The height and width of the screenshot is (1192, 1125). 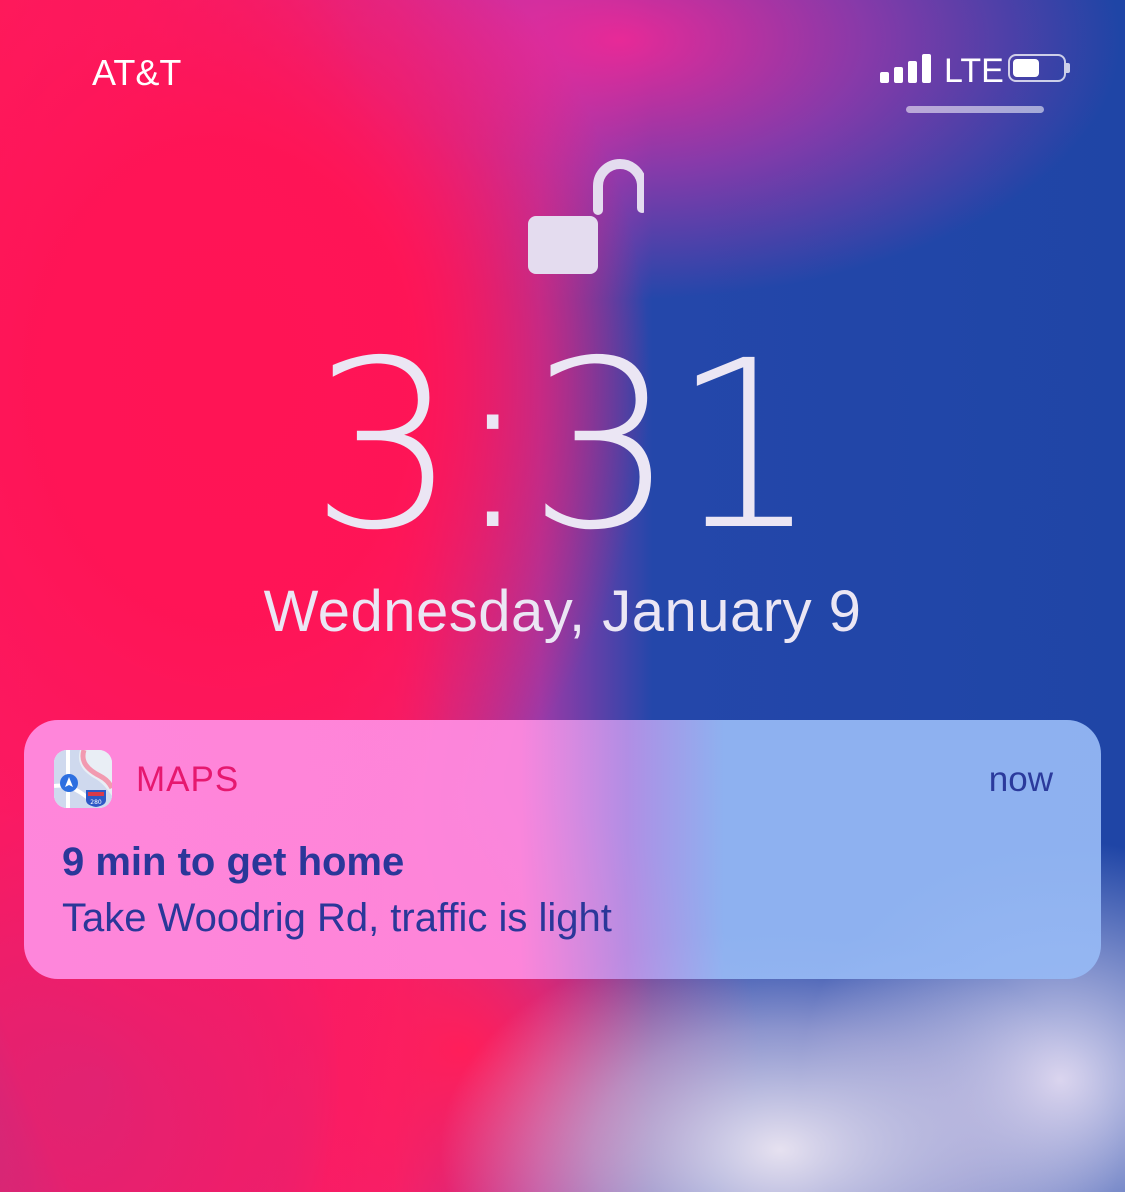 I want to click on lock-screen-time: 3:31, so click(x=564, y=446).